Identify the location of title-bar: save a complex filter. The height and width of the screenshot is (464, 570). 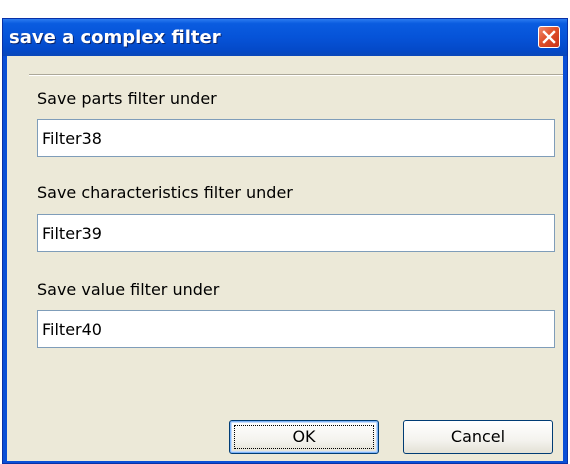
(285, 37).